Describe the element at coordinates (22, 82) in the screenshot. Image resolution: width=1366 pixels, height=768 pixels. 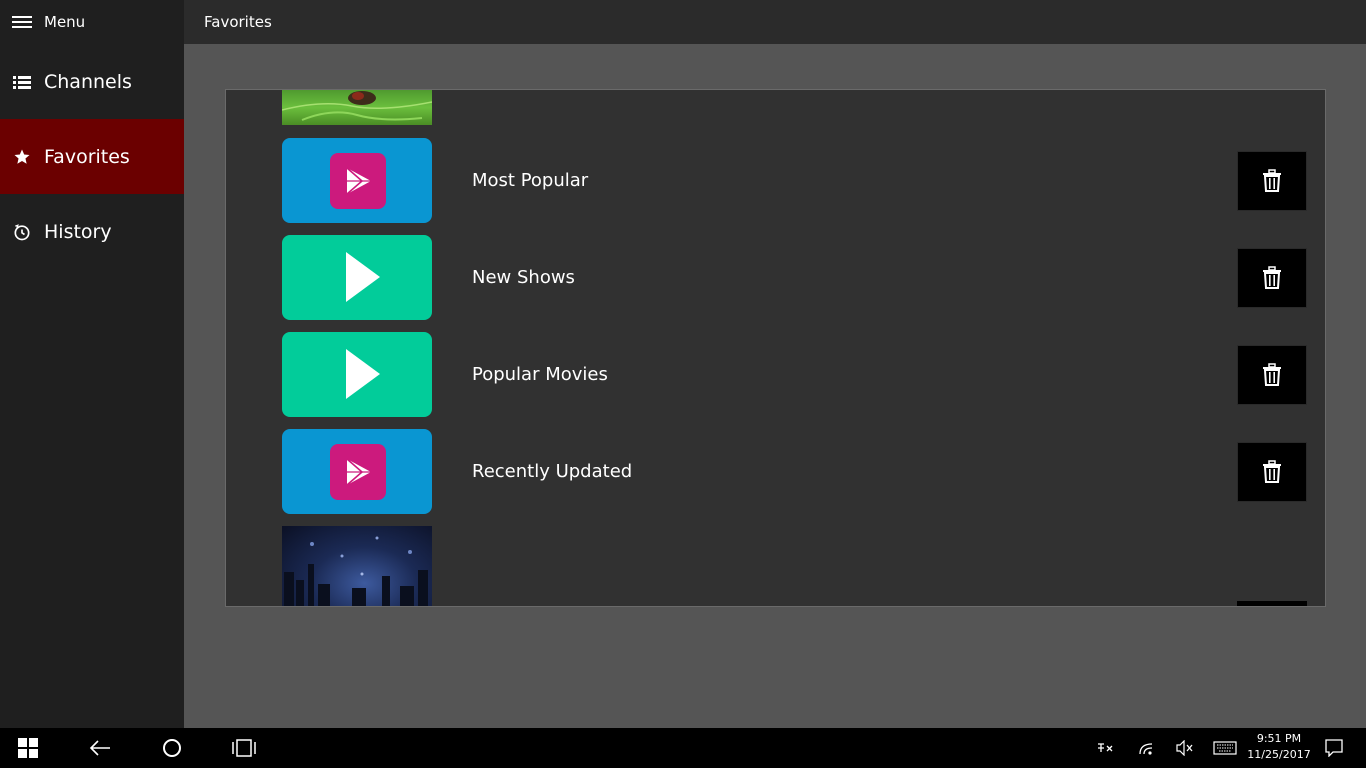
I see `list-icon` at that location.